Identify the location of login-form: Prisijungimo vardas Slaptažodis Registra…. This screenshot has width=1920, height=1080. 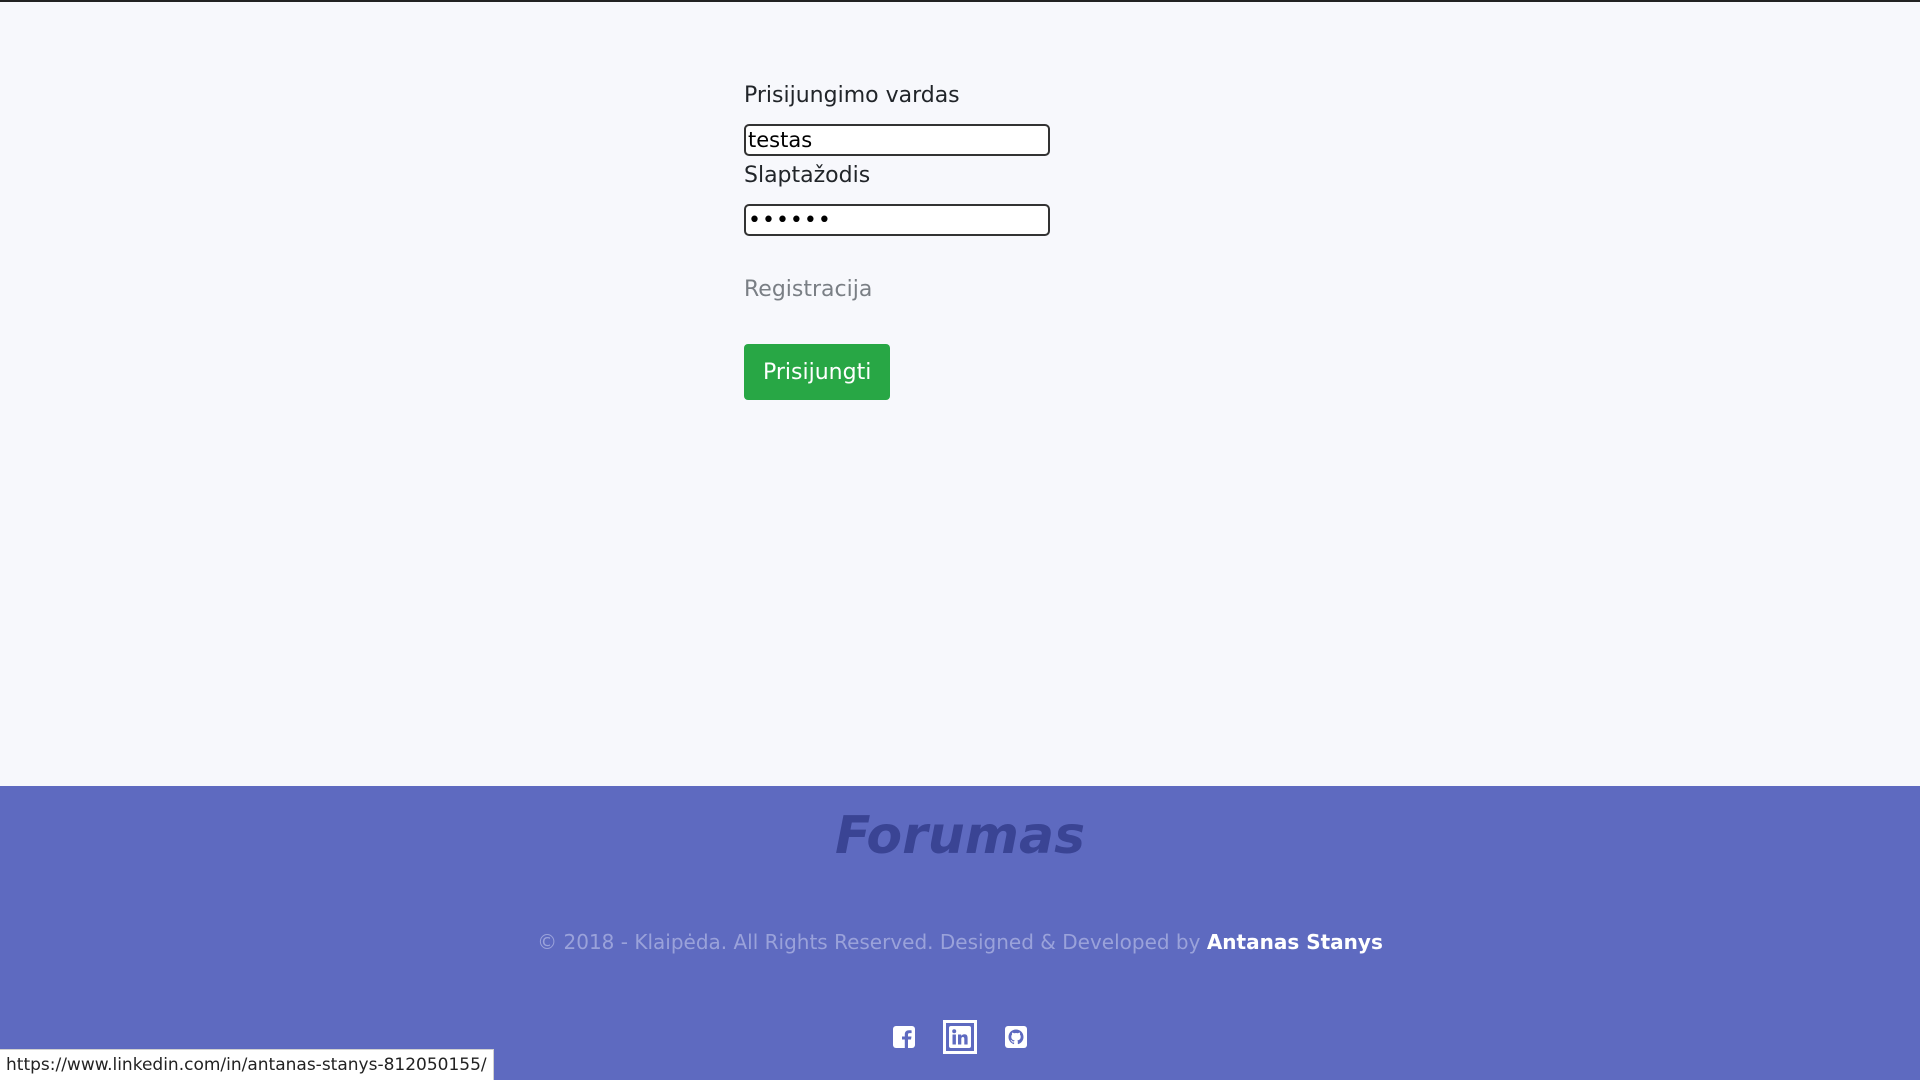
(899, 240).